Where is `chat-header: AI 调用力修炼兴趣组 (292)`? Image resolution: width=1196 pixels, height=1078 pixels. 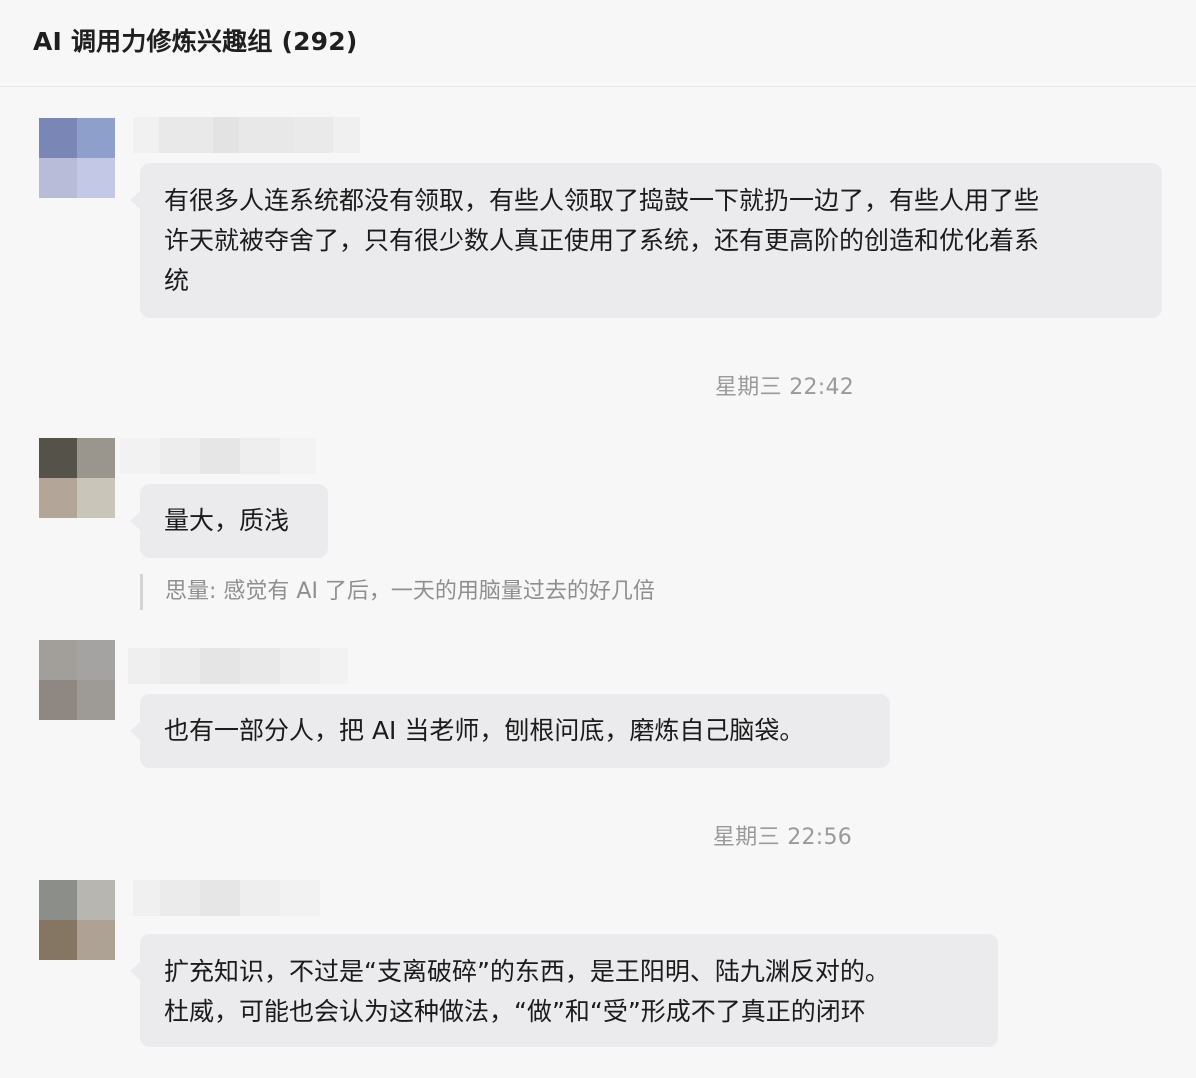
chat-header: AI 调用力修炼兴趣组 (292) is located at coordinates (598, 43).